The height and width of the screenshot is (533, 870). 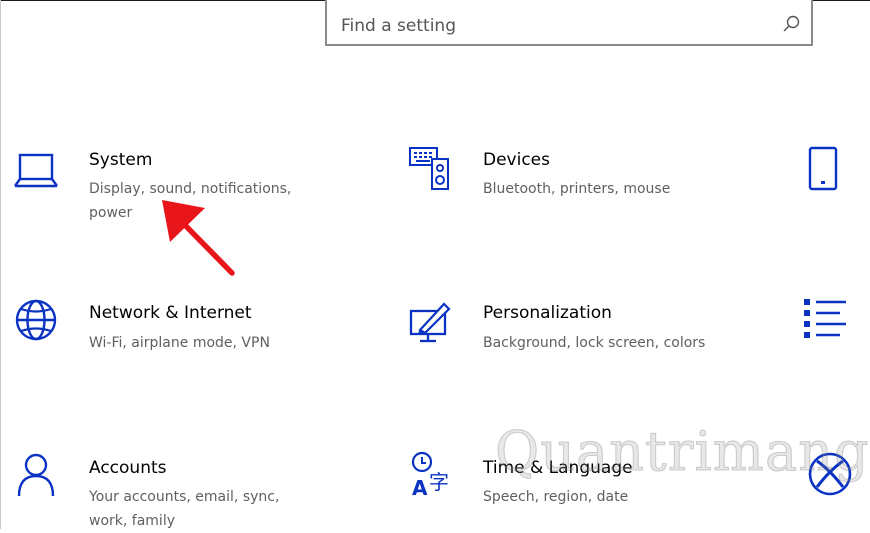 What do you see at coordinates (551, 26) in the screenshot?
I see `search-input` at bounding box center [551, 26].